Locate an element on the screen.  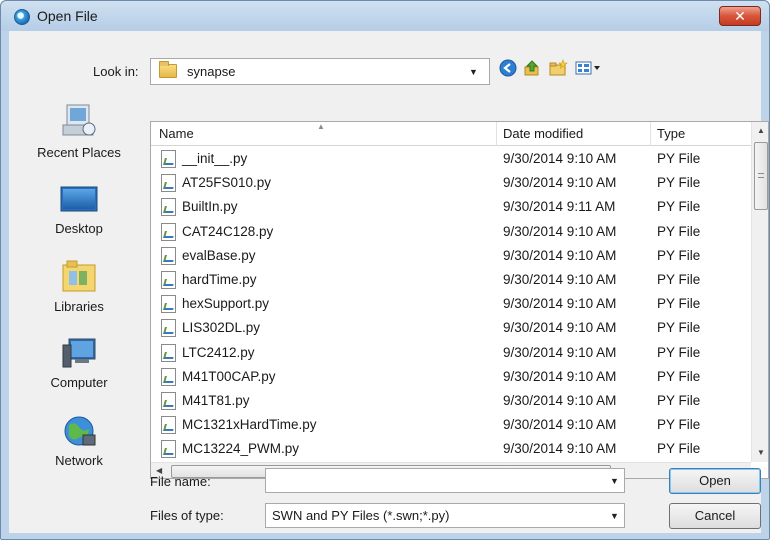
file-row: LIS302DL.py 9/30/2014 9:10 AM PY File is located at coordinates (451, 329).